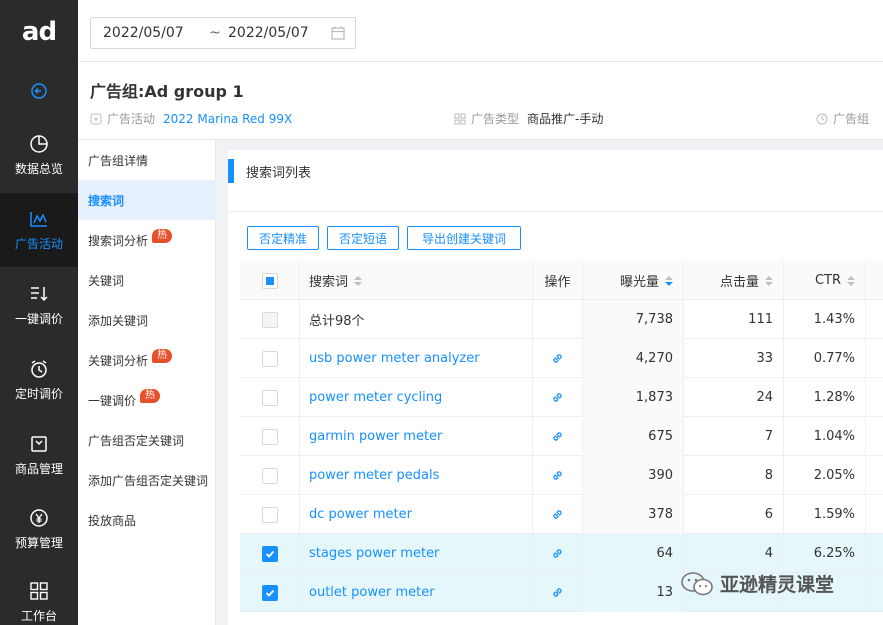 The image size is (883, 625). I want to click on table-row: garmin power meter 675 7 1.04%, so click(561, 436).